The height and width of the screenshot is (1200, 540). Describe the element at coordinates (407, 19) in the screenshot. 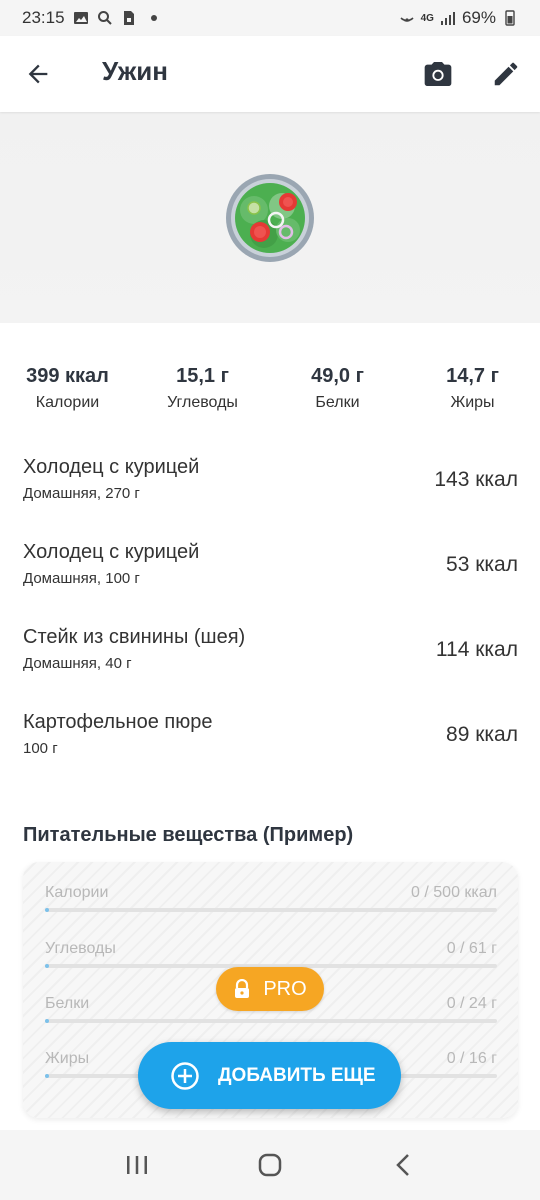

I see `hotspot-icon` at that location.